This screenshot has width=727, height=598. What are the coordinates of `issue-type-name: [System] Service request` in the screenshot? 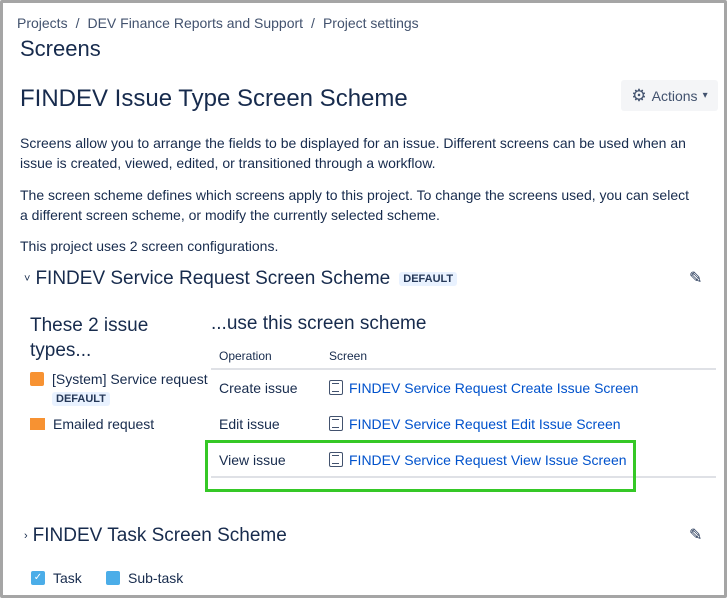 It's located at (130, 379).